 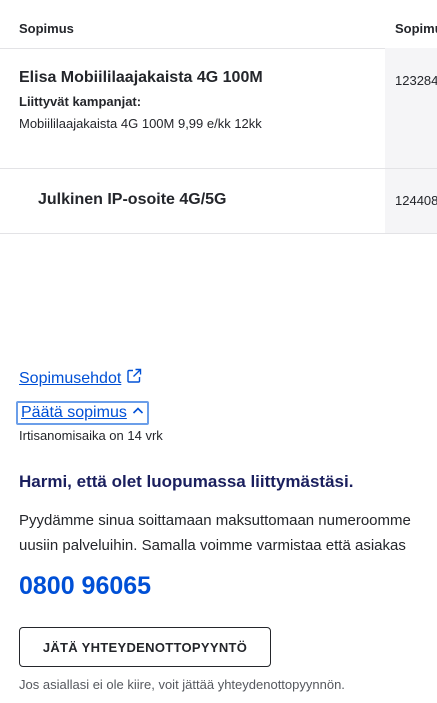 What do you see at coordinates (141, 77) in the screenshot?
I see `product-name: Elisa Mobiililaajakaista 4G 100M` at bounding box center [141, 77].